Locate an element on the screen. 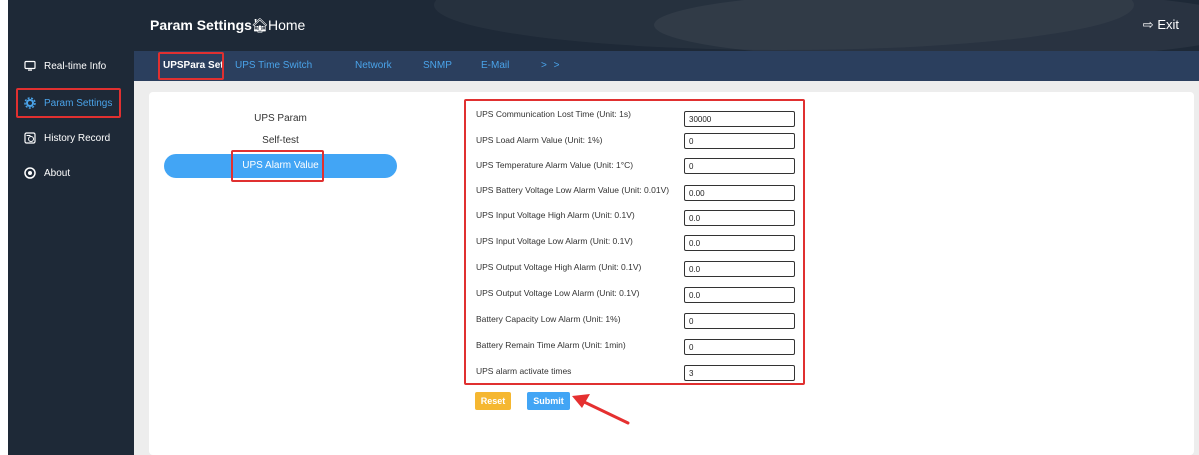  header-decoration is located at coordinates (926, 25).